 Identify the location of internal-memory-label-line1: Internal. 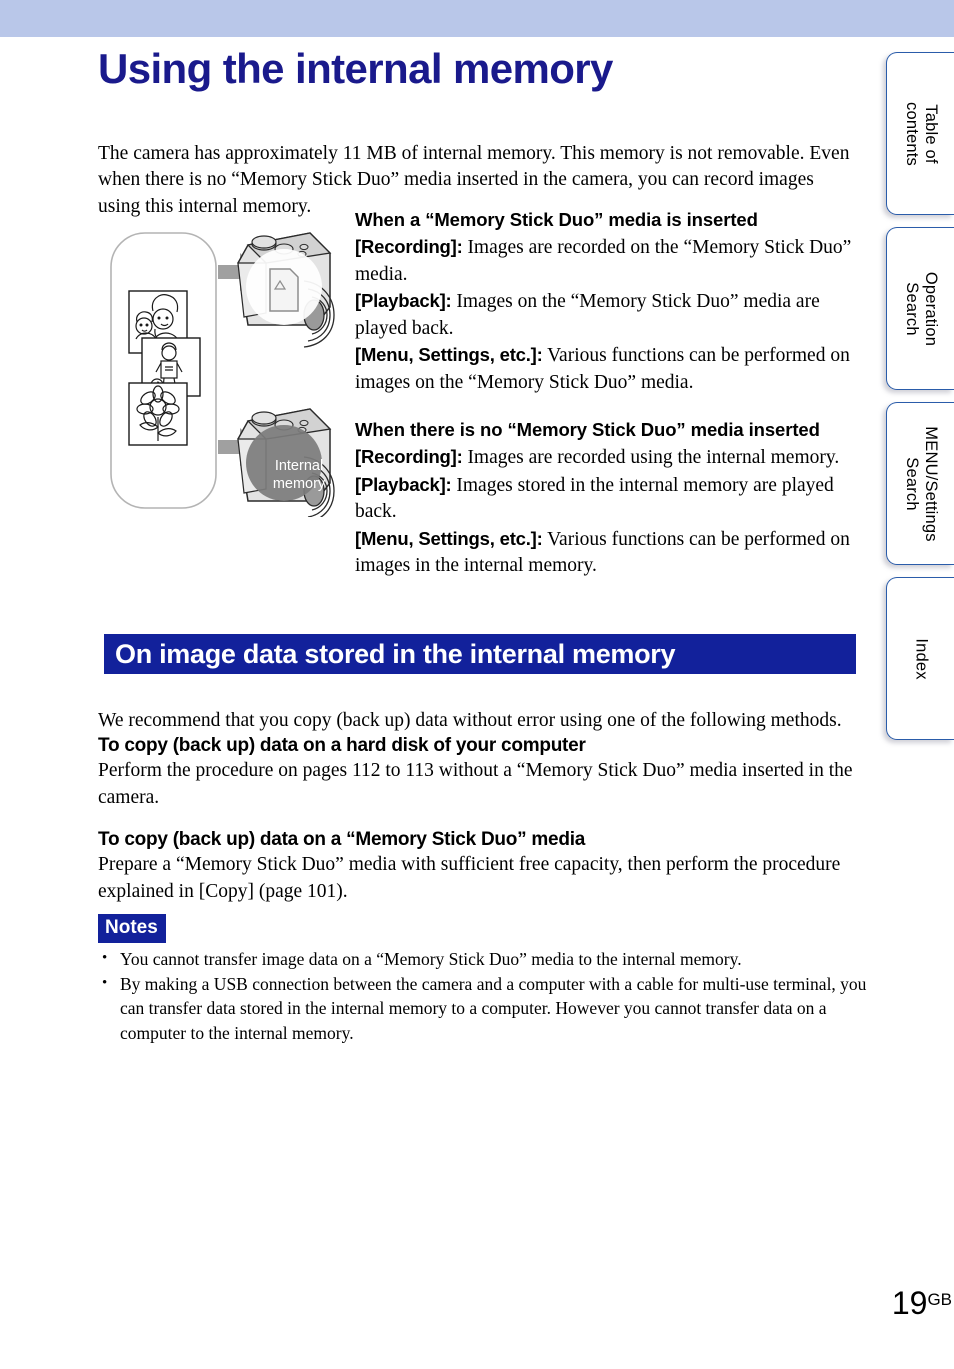
(299, 466).